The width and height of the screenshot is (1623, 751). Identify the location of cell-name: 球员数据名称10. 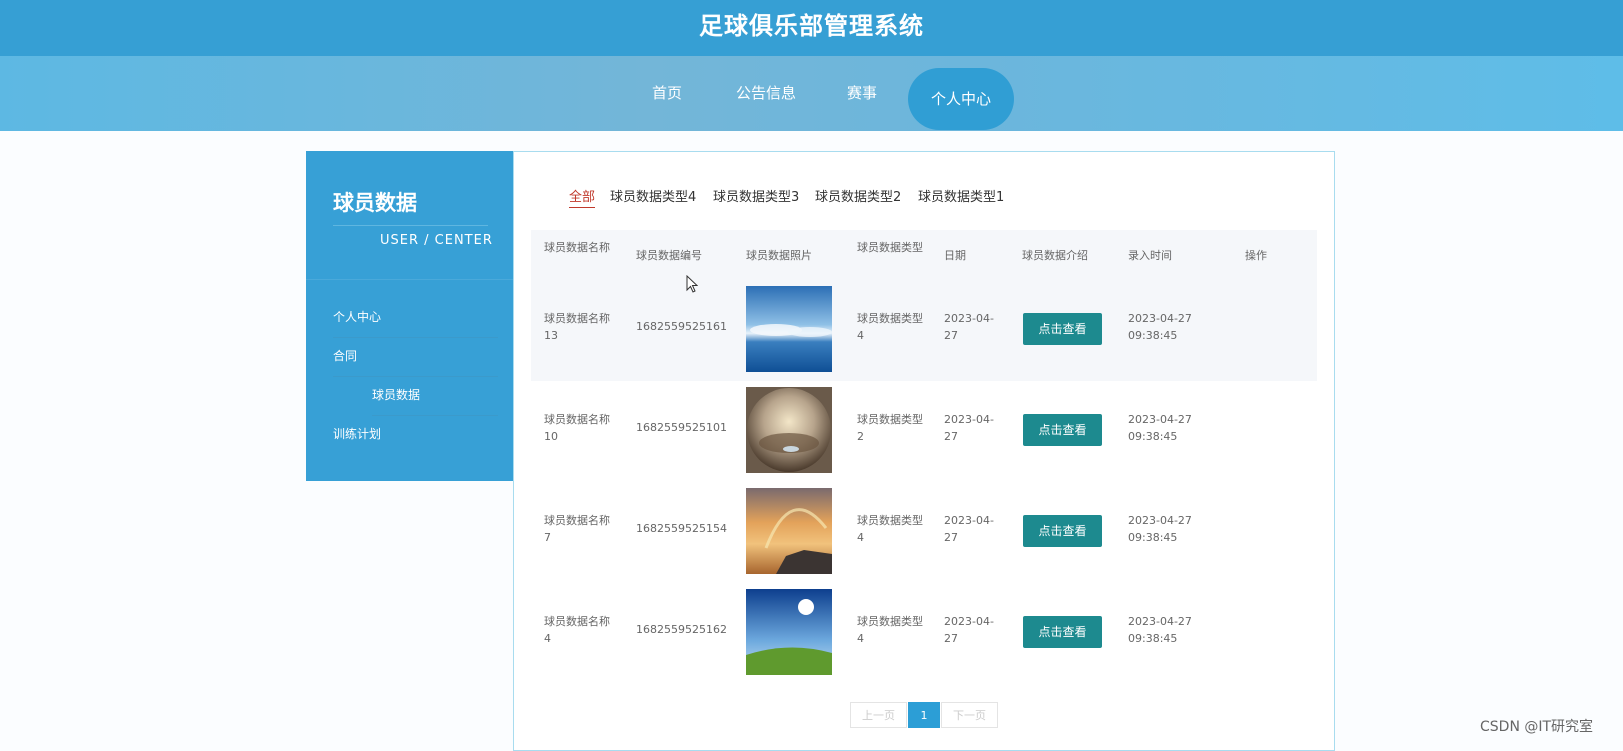
(577, 428).